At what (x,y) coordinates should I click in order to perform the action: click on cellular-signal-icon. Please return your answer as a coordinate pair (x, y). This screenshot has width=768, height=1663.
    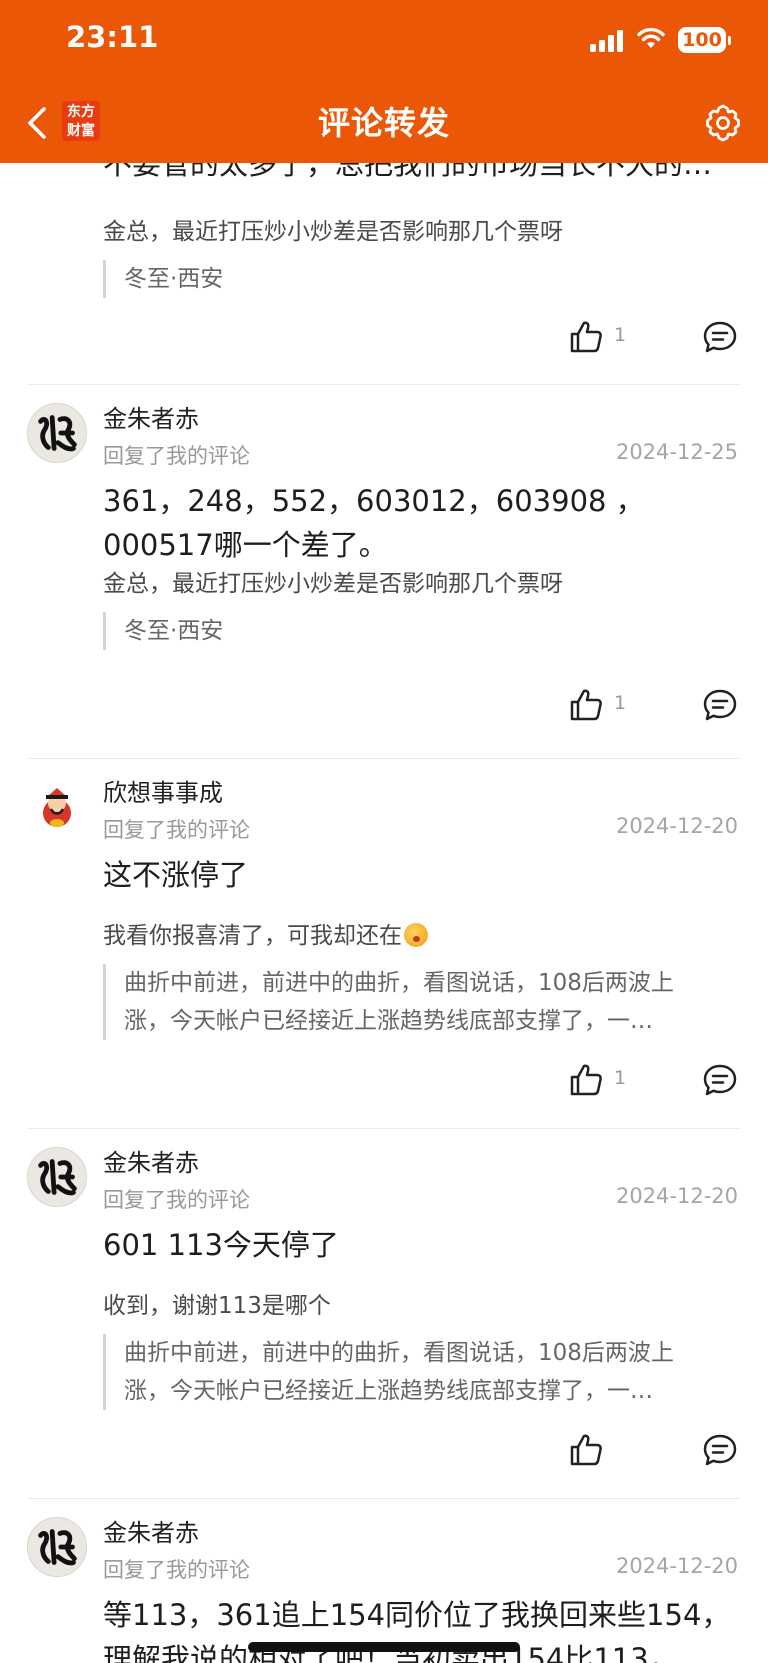
    Looking at the image, I should click on (606, 41).